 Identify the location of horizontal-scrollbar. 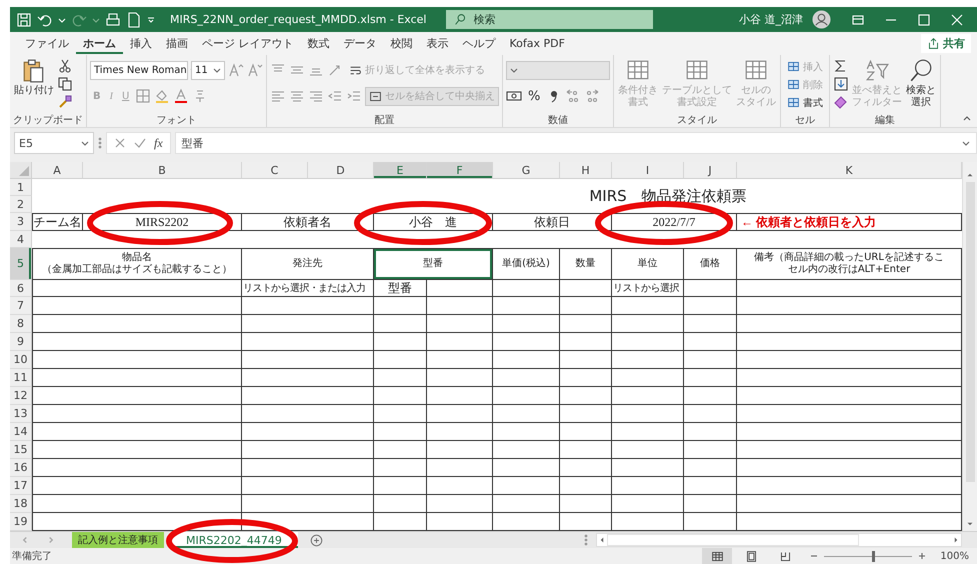
(779, 540).